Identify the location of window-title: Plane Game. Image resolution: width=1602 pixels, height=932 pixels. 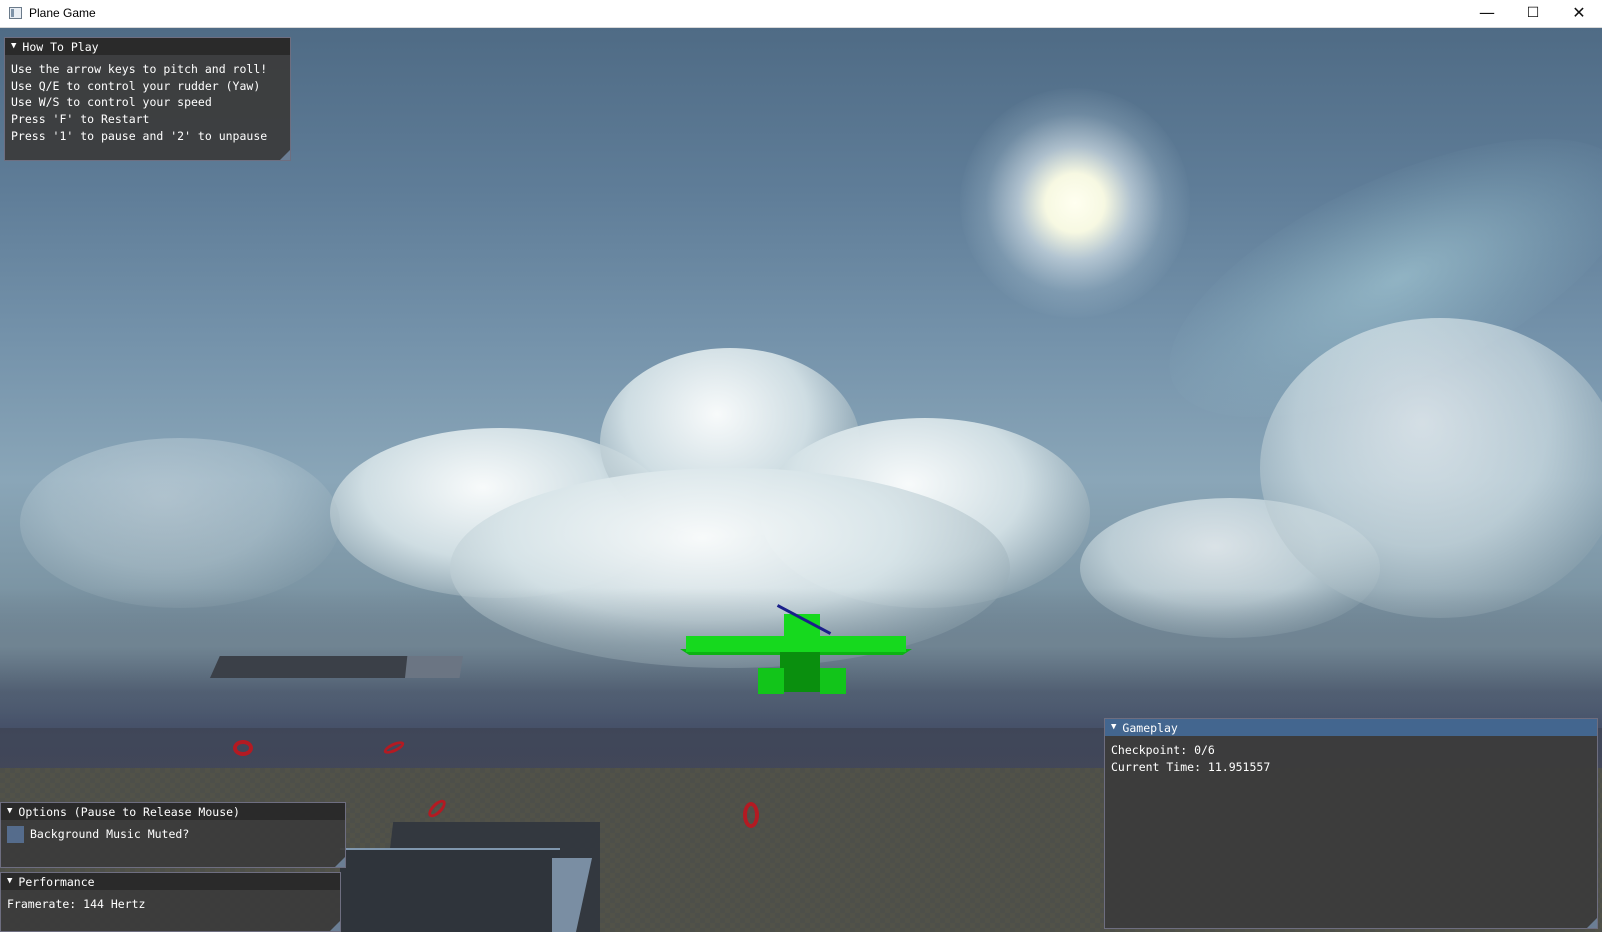
(62, 13).